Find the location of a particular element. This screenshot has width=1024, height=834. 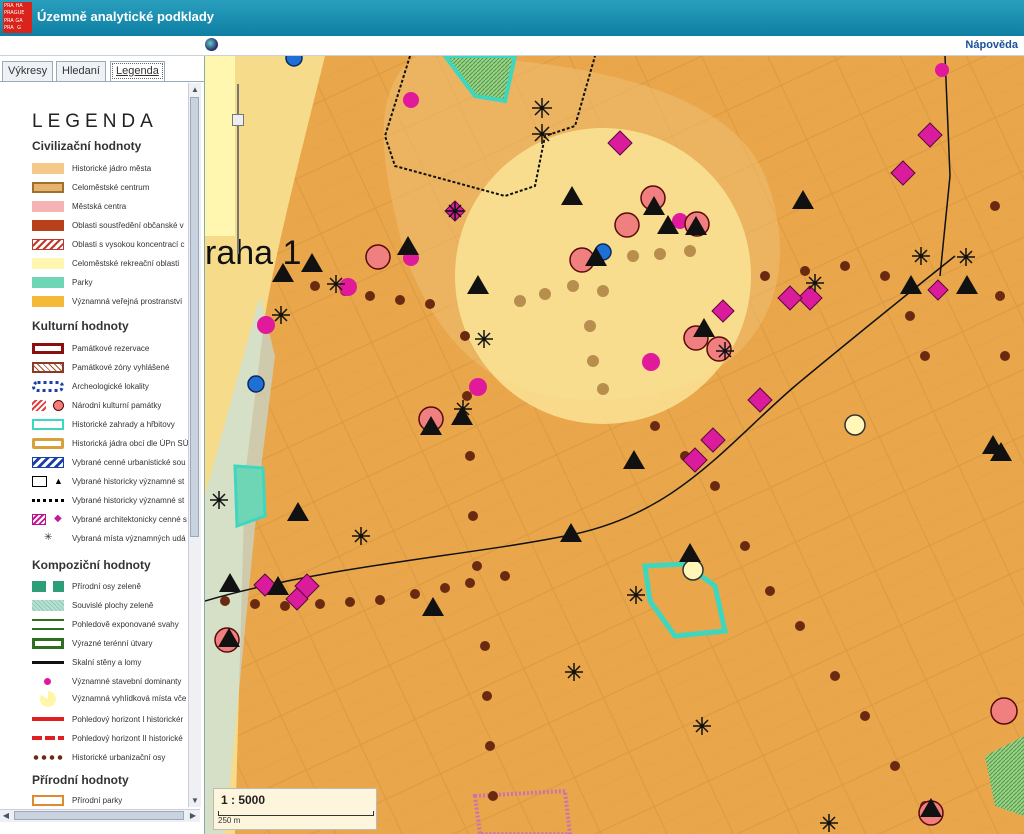

legend-item: ▲ Vybrané historicky významné st is located at coordinates (110, 483).